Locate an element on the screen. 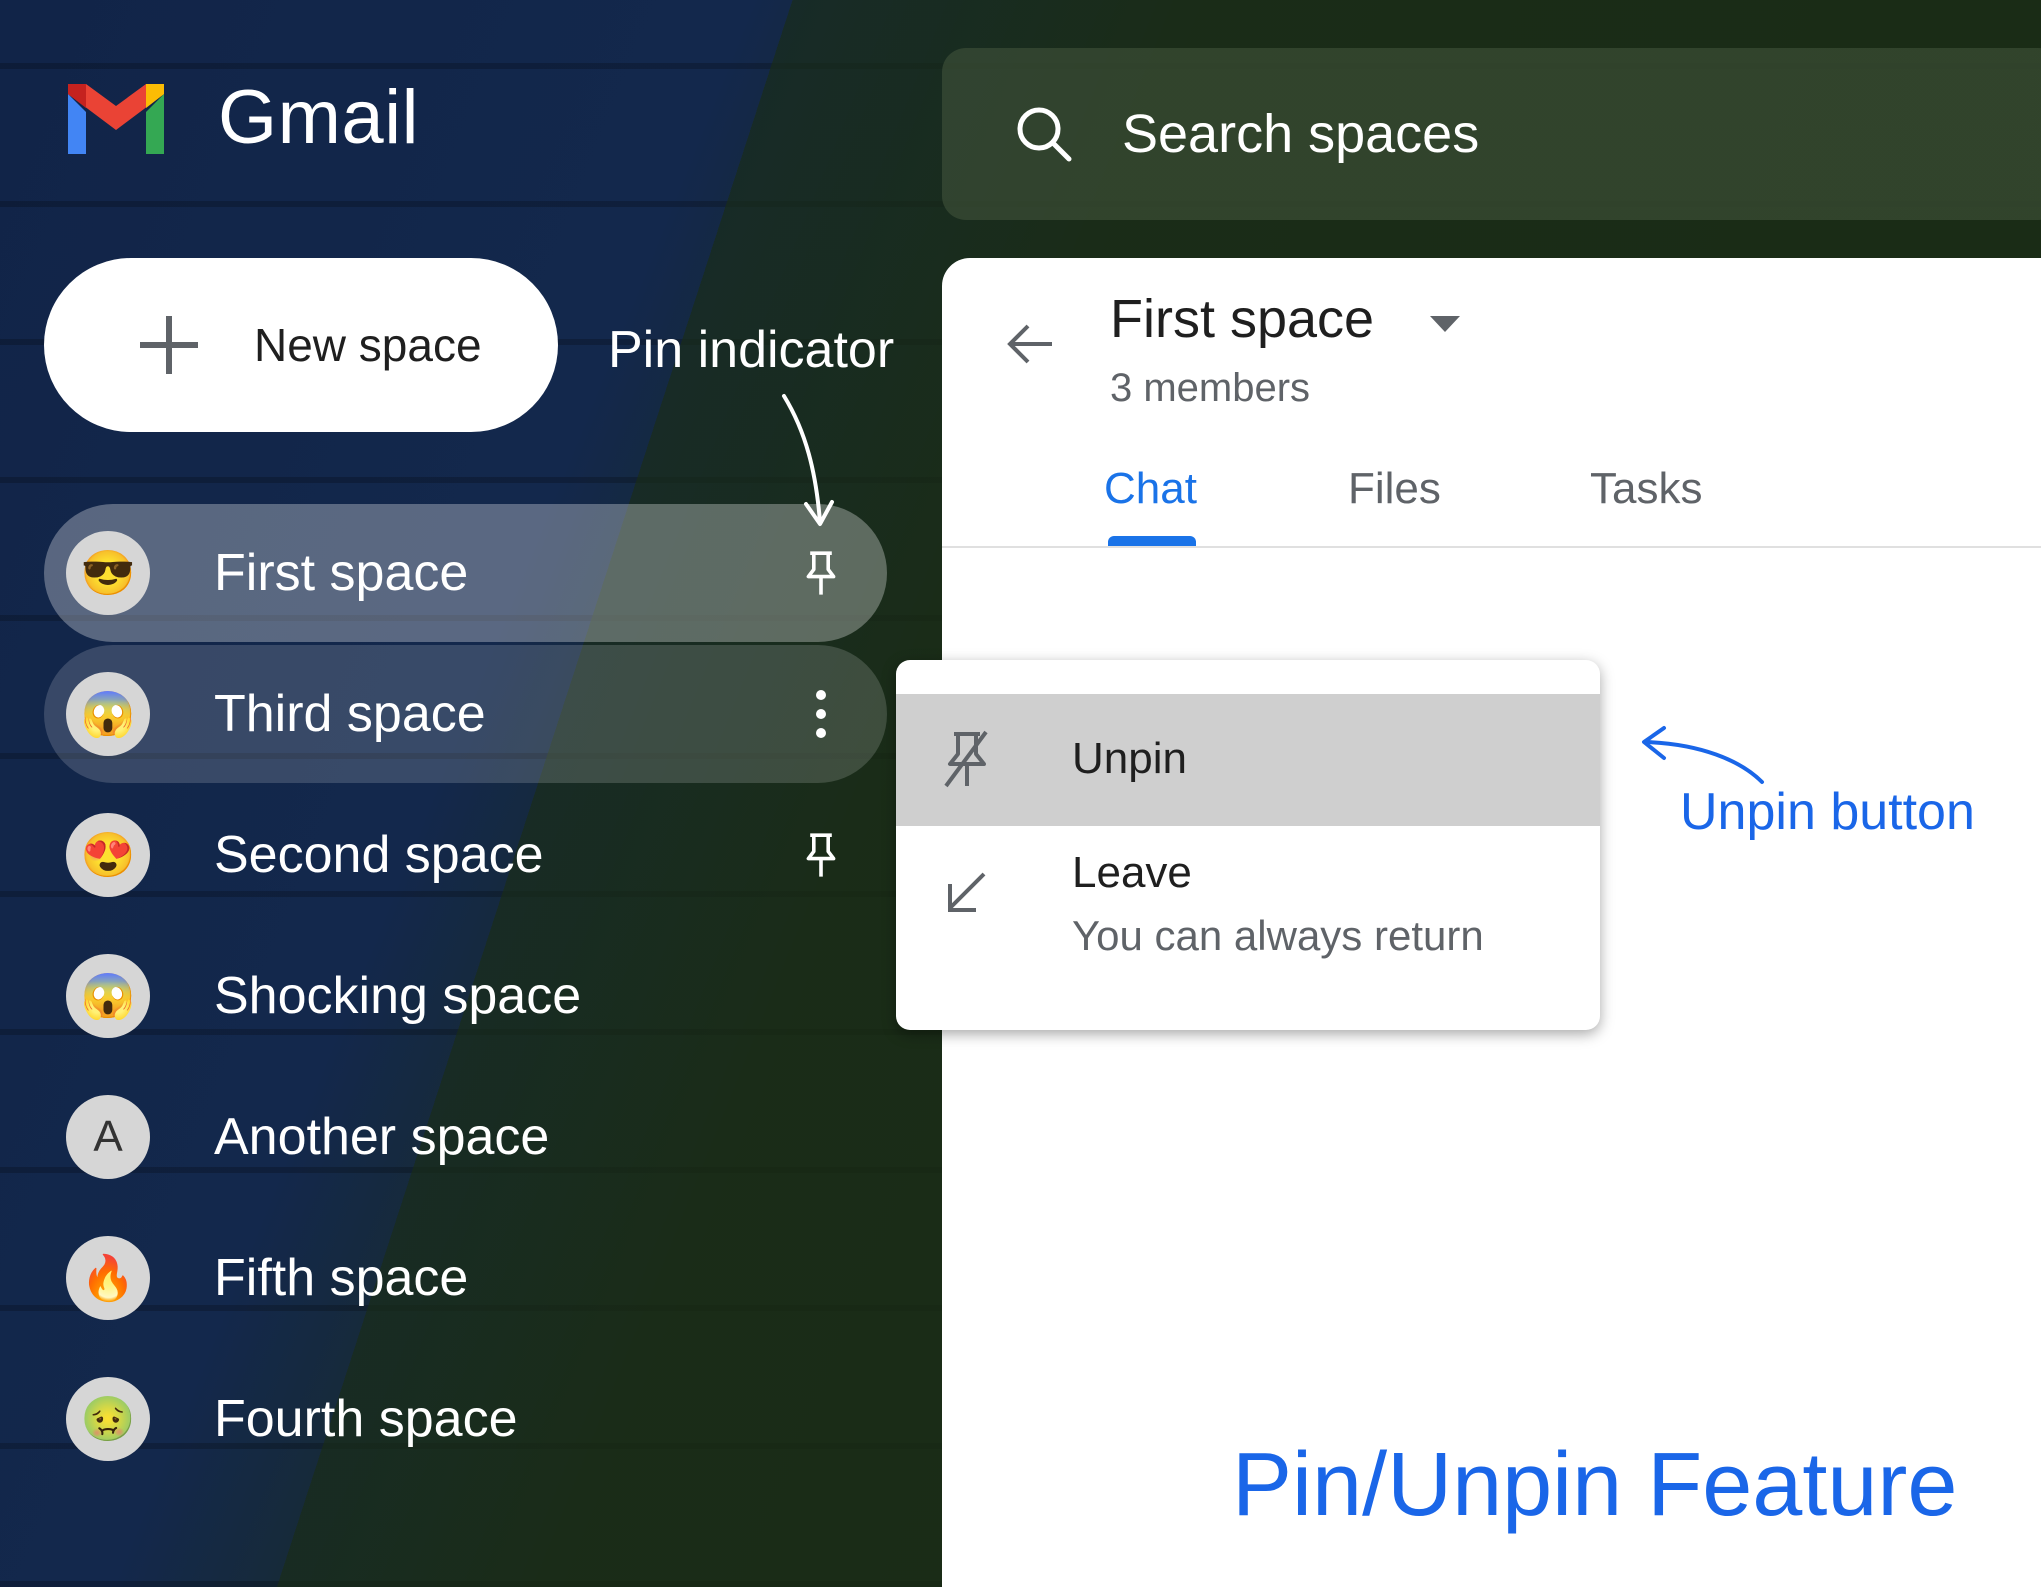 The width and height of the screenshot is (2041, 1587). tab-chat: Chat is located at coordinates (1150, 489).